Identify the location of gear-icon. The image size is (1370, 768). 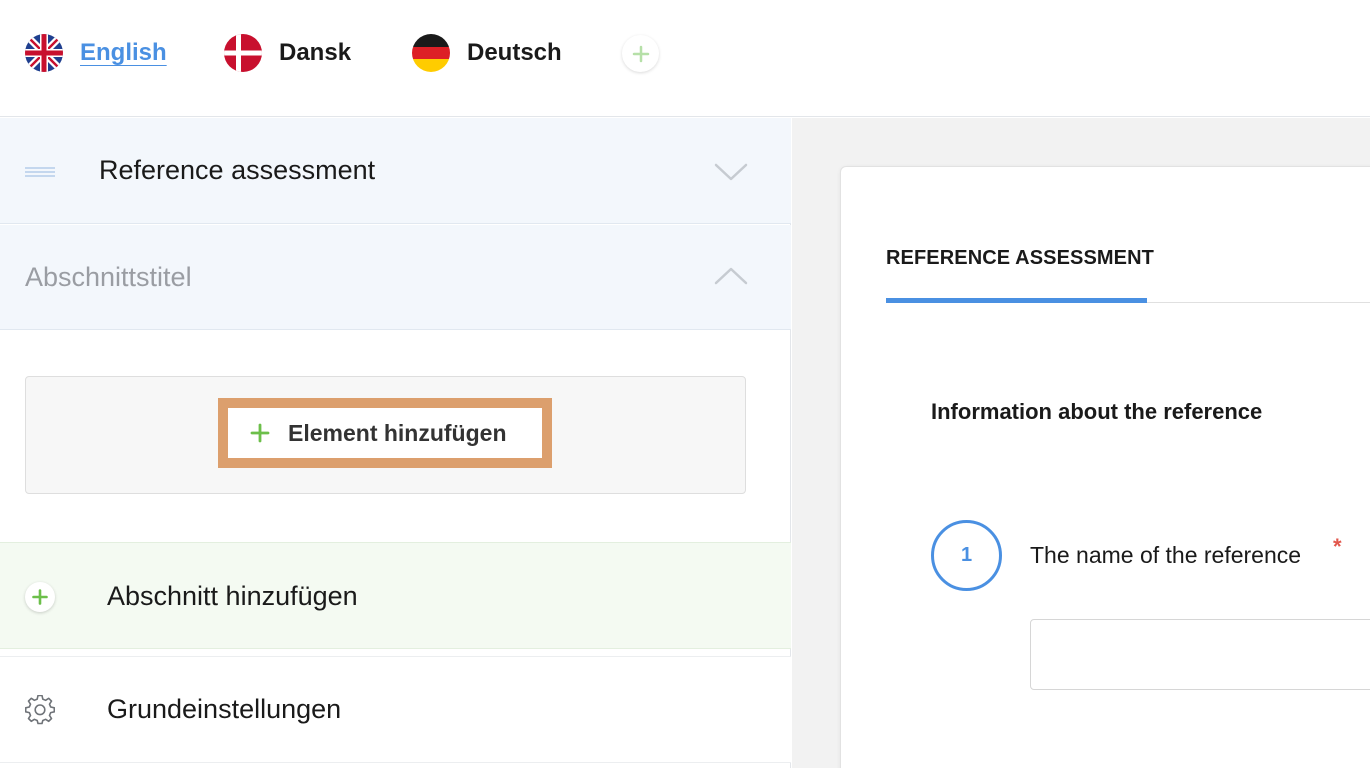
(40, 710).